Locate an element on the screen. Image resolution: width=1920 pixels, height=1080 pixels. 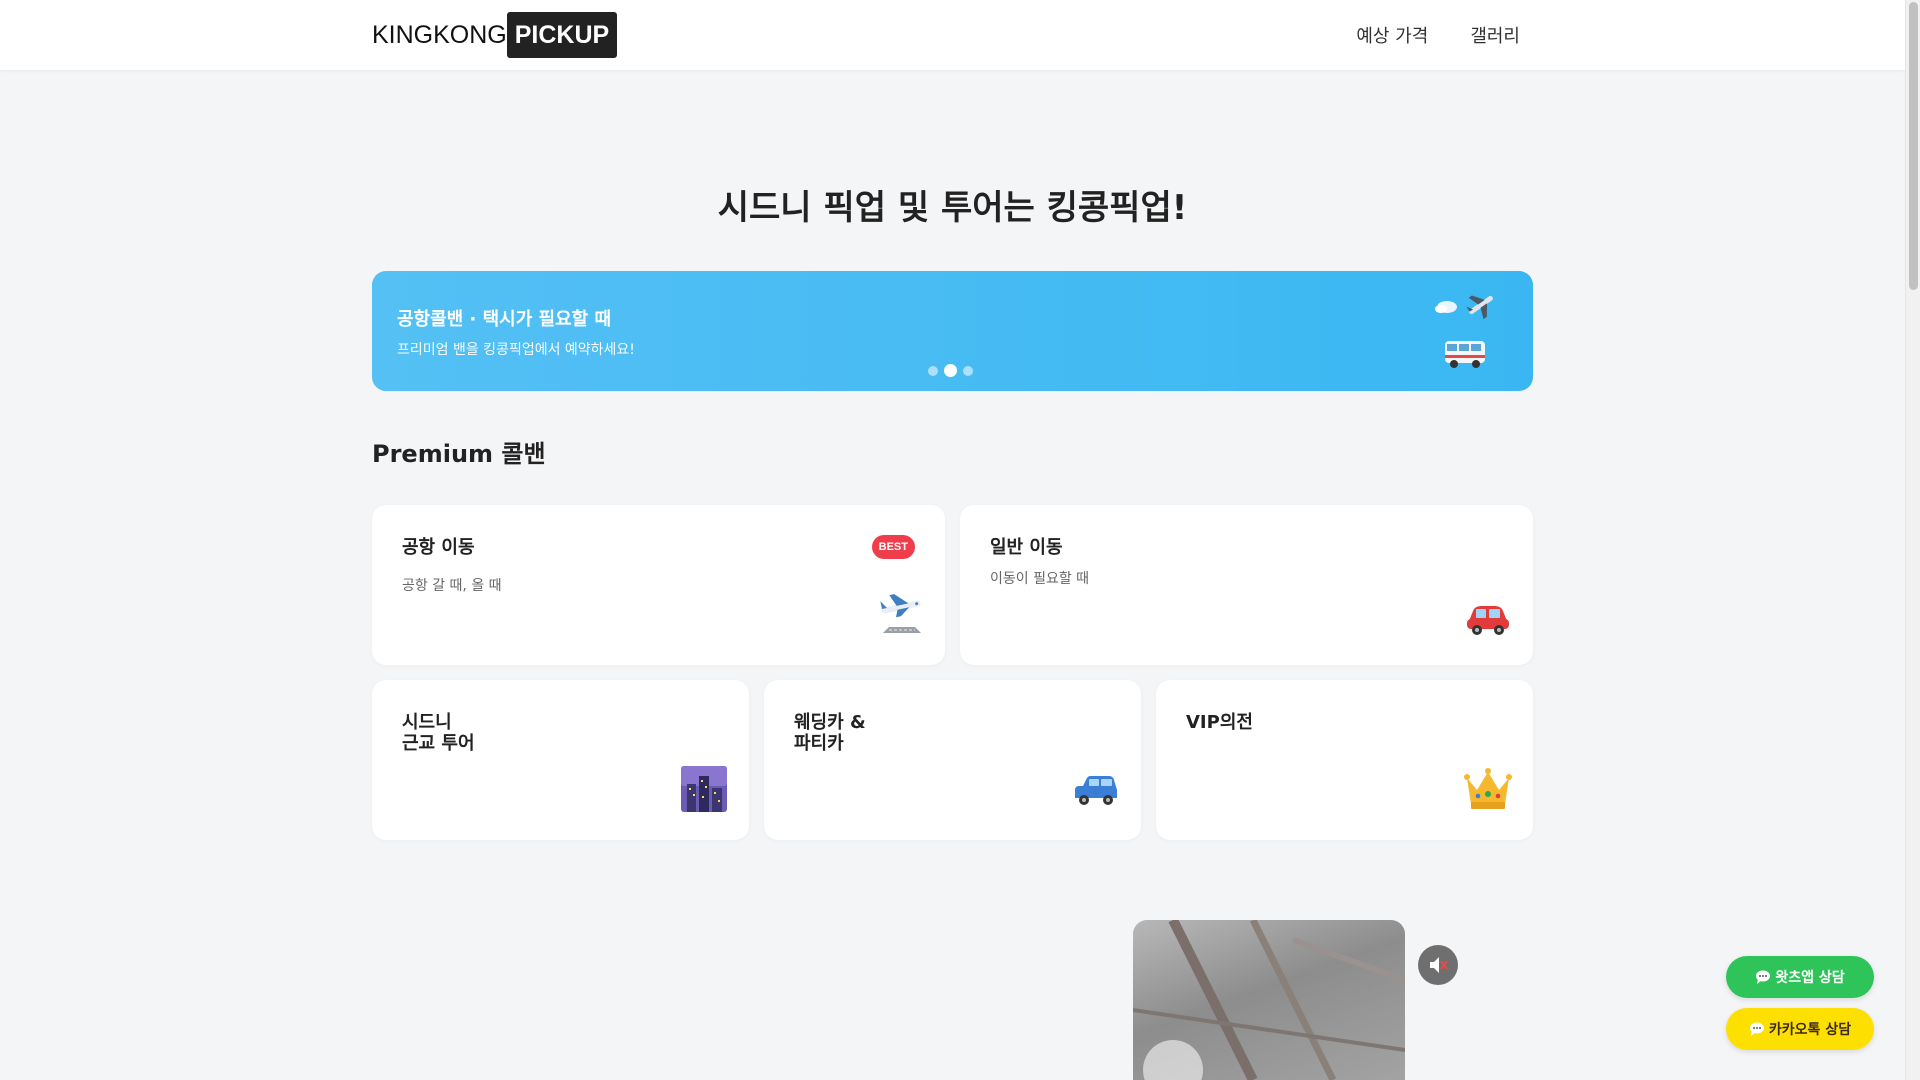
service-card-vip: VIP의전 is located at coordinates (1344, 760).